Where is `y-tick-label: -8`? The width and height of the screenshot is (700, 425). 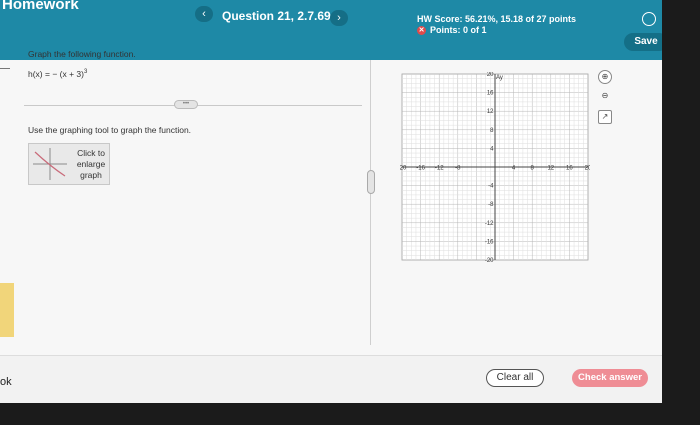
y-tick-label: -8 is located at coordinates (491, 205).